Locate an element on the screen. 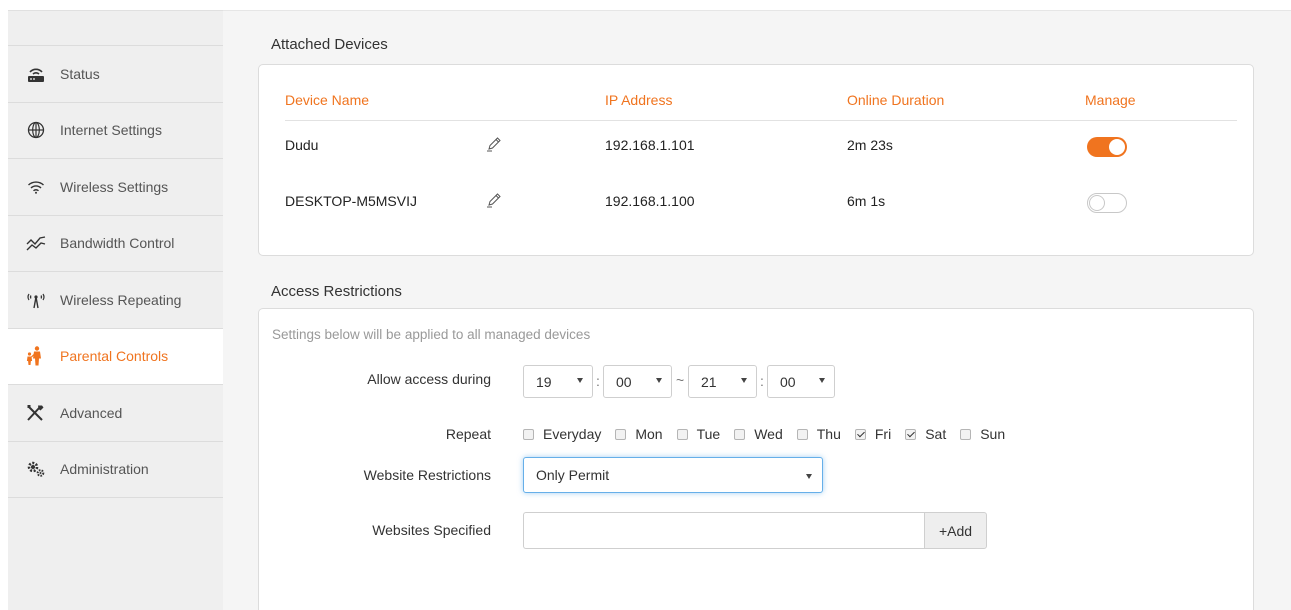 The height and width of the screenshot is (610, 1291). sidebar-item-internet-settings: Internet Settings is located at coordinates (115, 131).